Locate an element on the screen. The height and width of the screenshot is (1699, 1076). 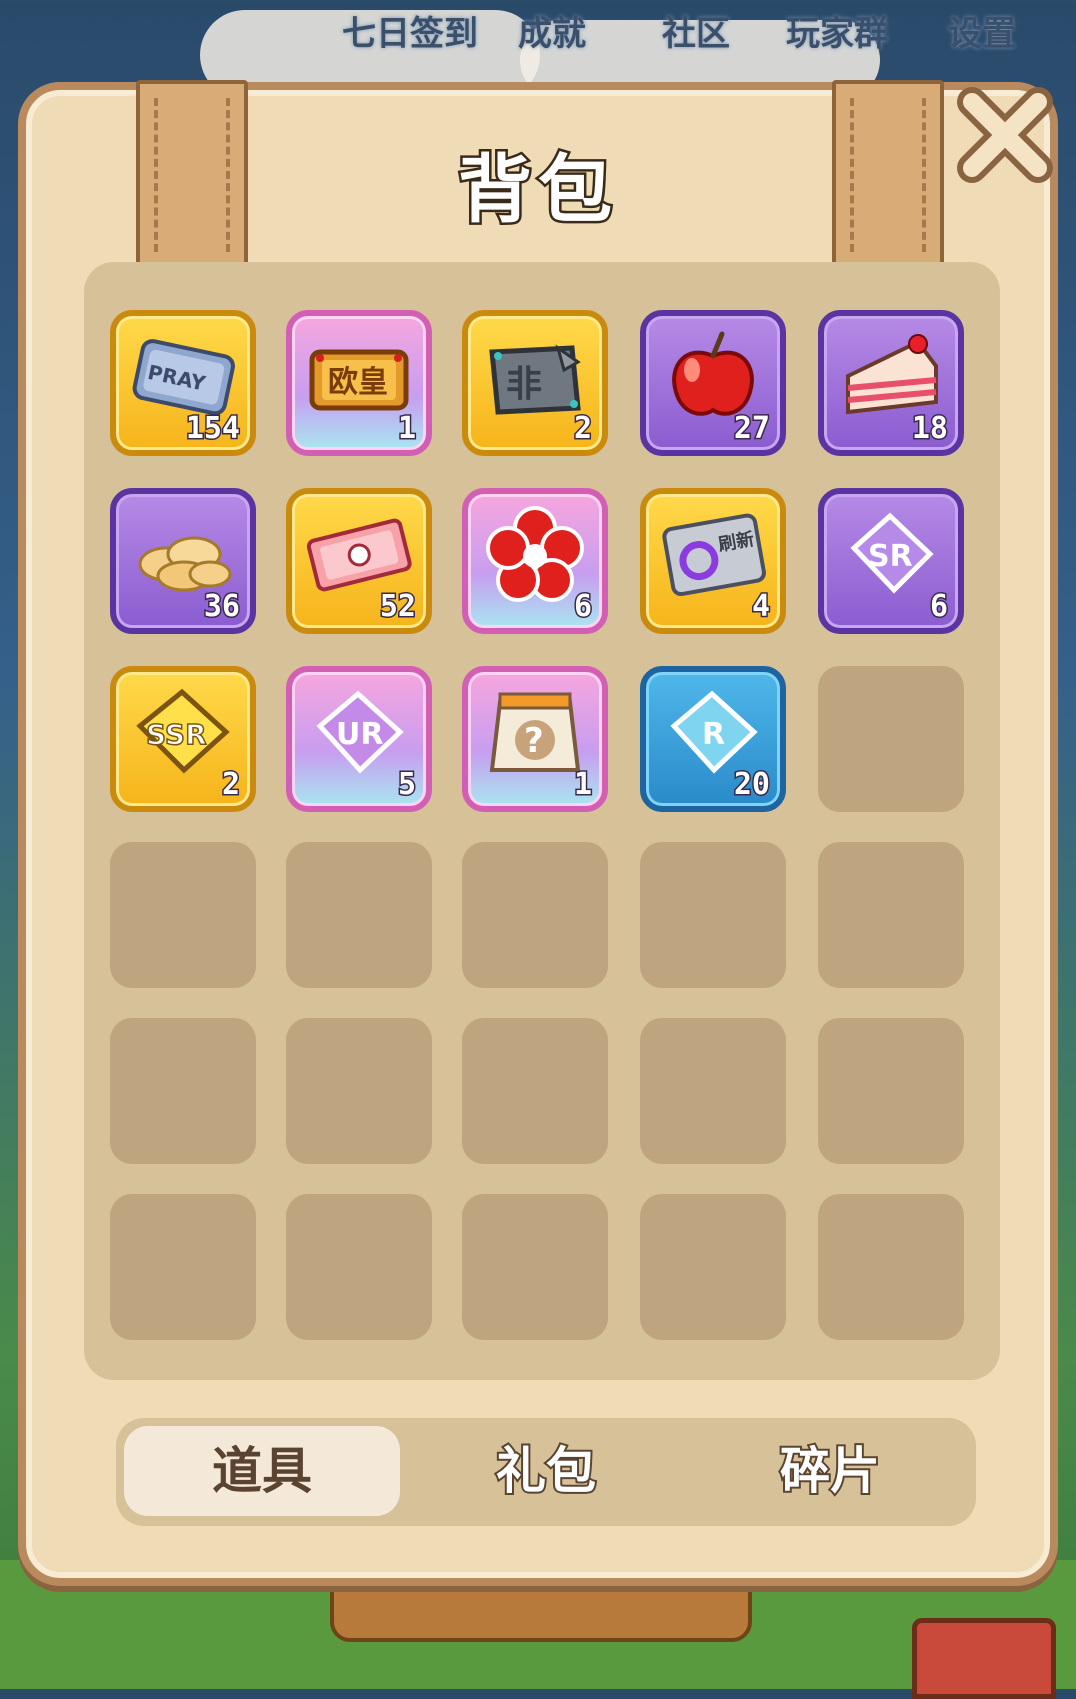
inventory-slot-refresh-card: 刷新 4 is located at coordinates (713, 561).